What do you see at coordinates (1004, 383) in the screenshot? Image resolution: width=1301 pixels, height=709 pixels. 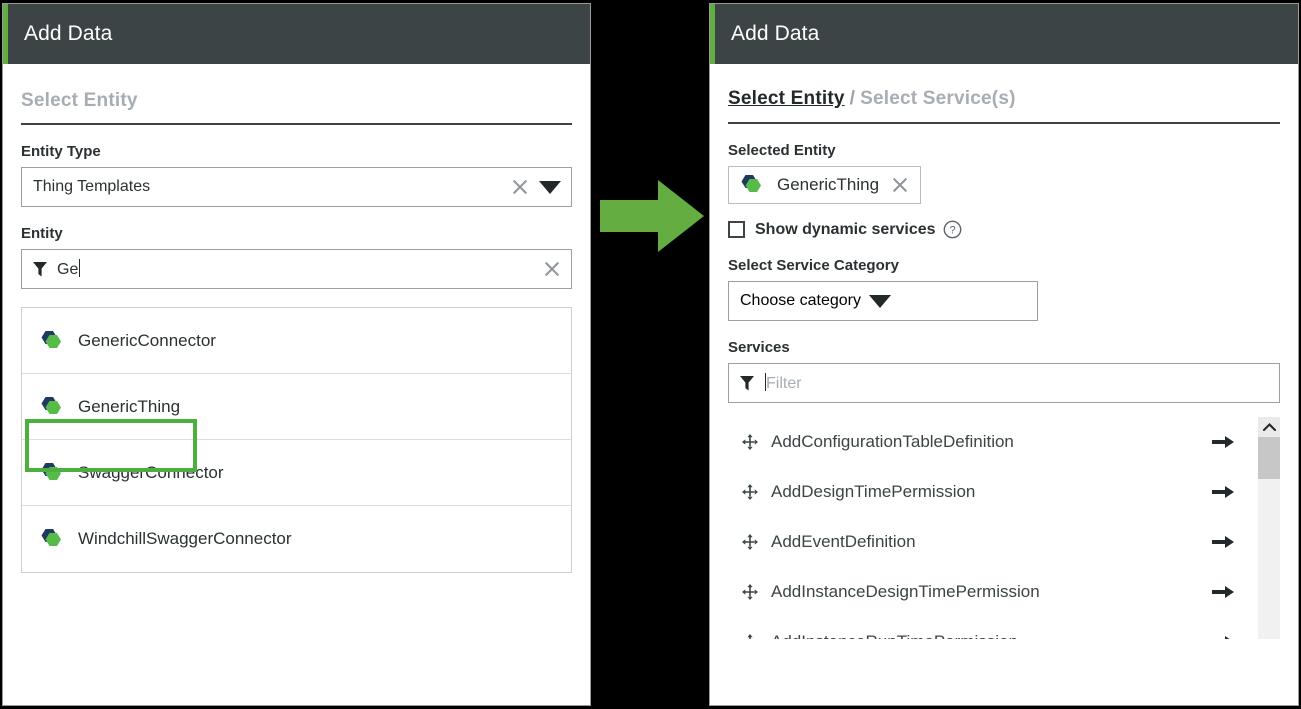 I see `services-filter-input: Filter` at bounding box center [1004, 383].